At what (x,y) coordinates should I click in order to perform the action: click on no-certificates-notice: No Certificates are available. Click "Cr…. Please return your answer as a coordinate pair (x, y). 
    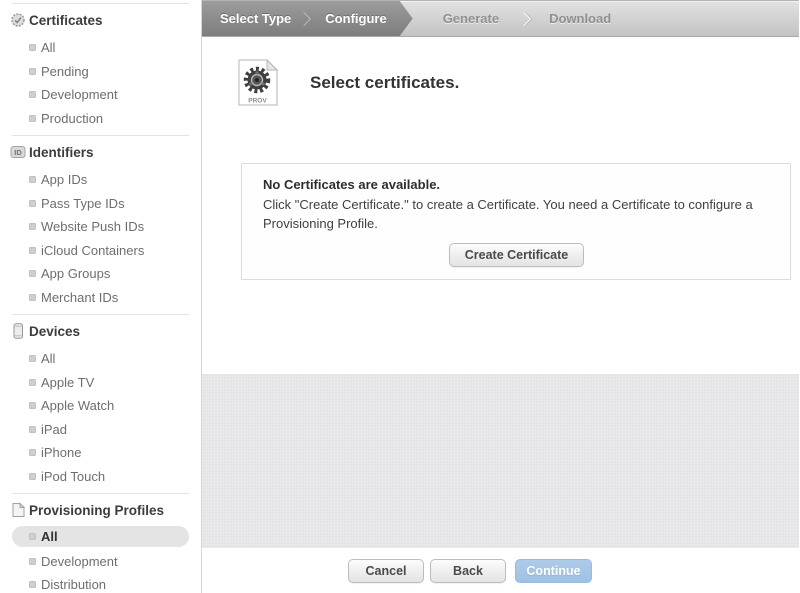
    Looking at the image, I should click on (516, 221).